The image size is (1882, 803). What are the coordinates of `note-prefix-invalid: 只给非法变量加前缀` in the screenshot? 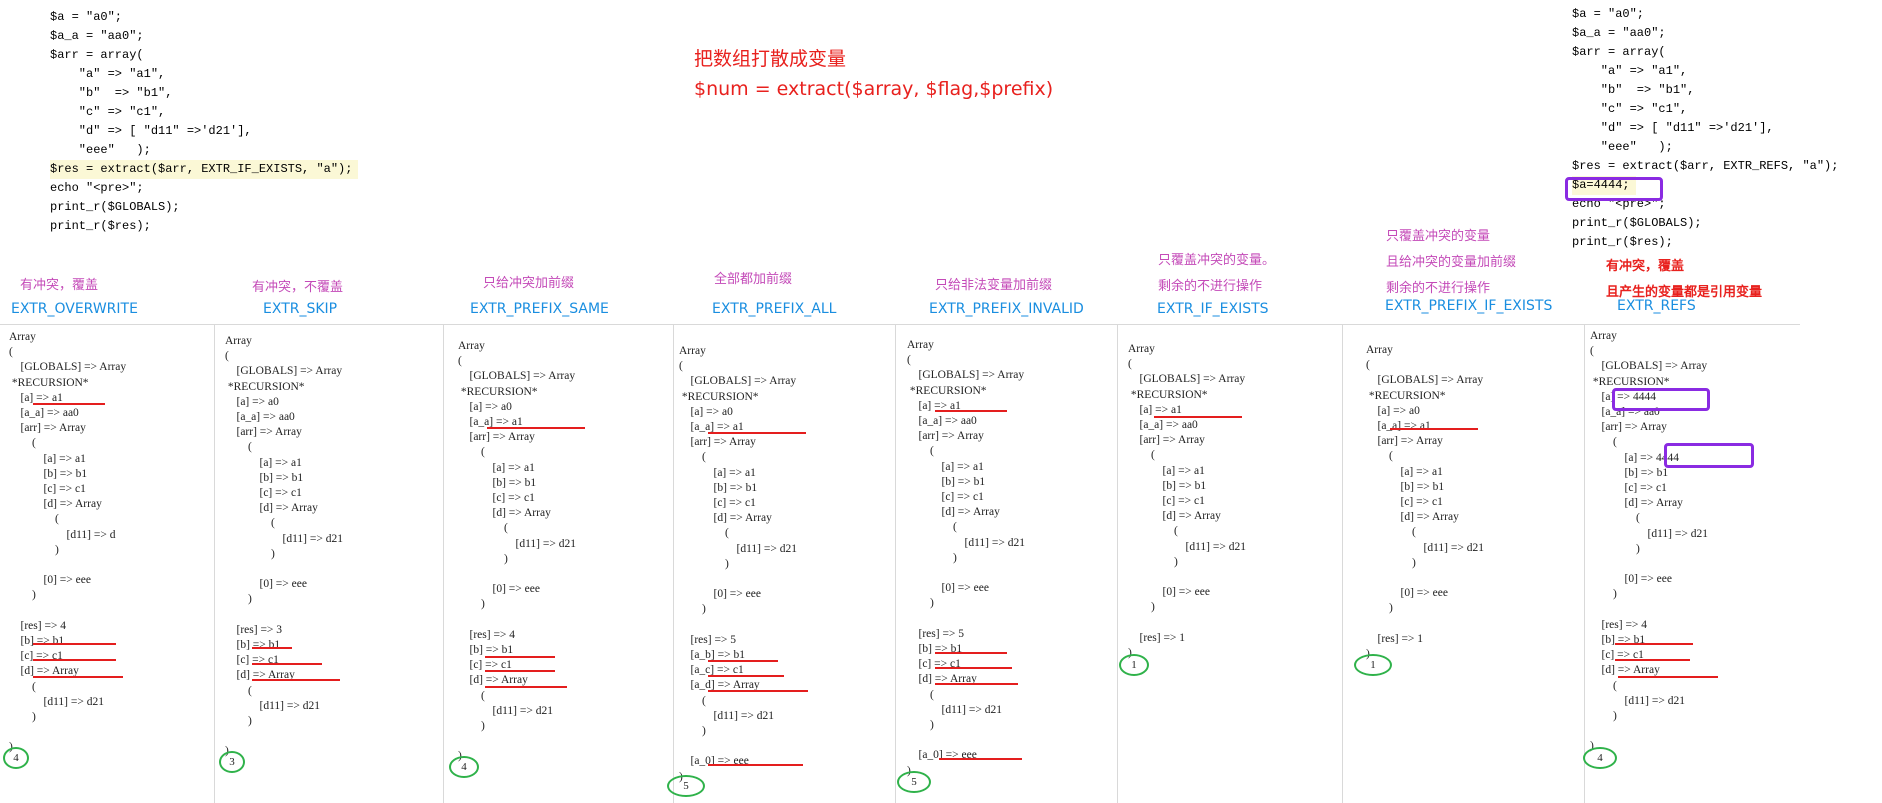 It's located at (994, 285).